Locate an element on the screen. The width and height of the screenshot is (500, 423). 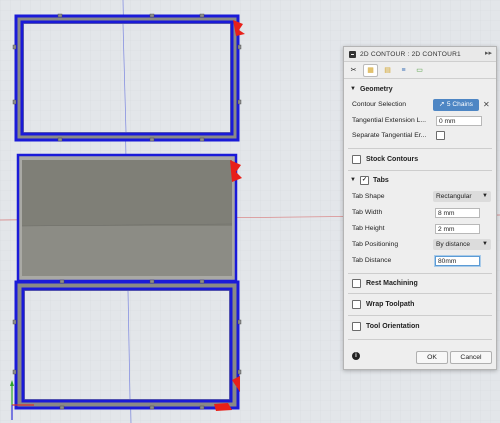
geometry-section-header: ▼ Geometry is located at coordinates (420, 89).